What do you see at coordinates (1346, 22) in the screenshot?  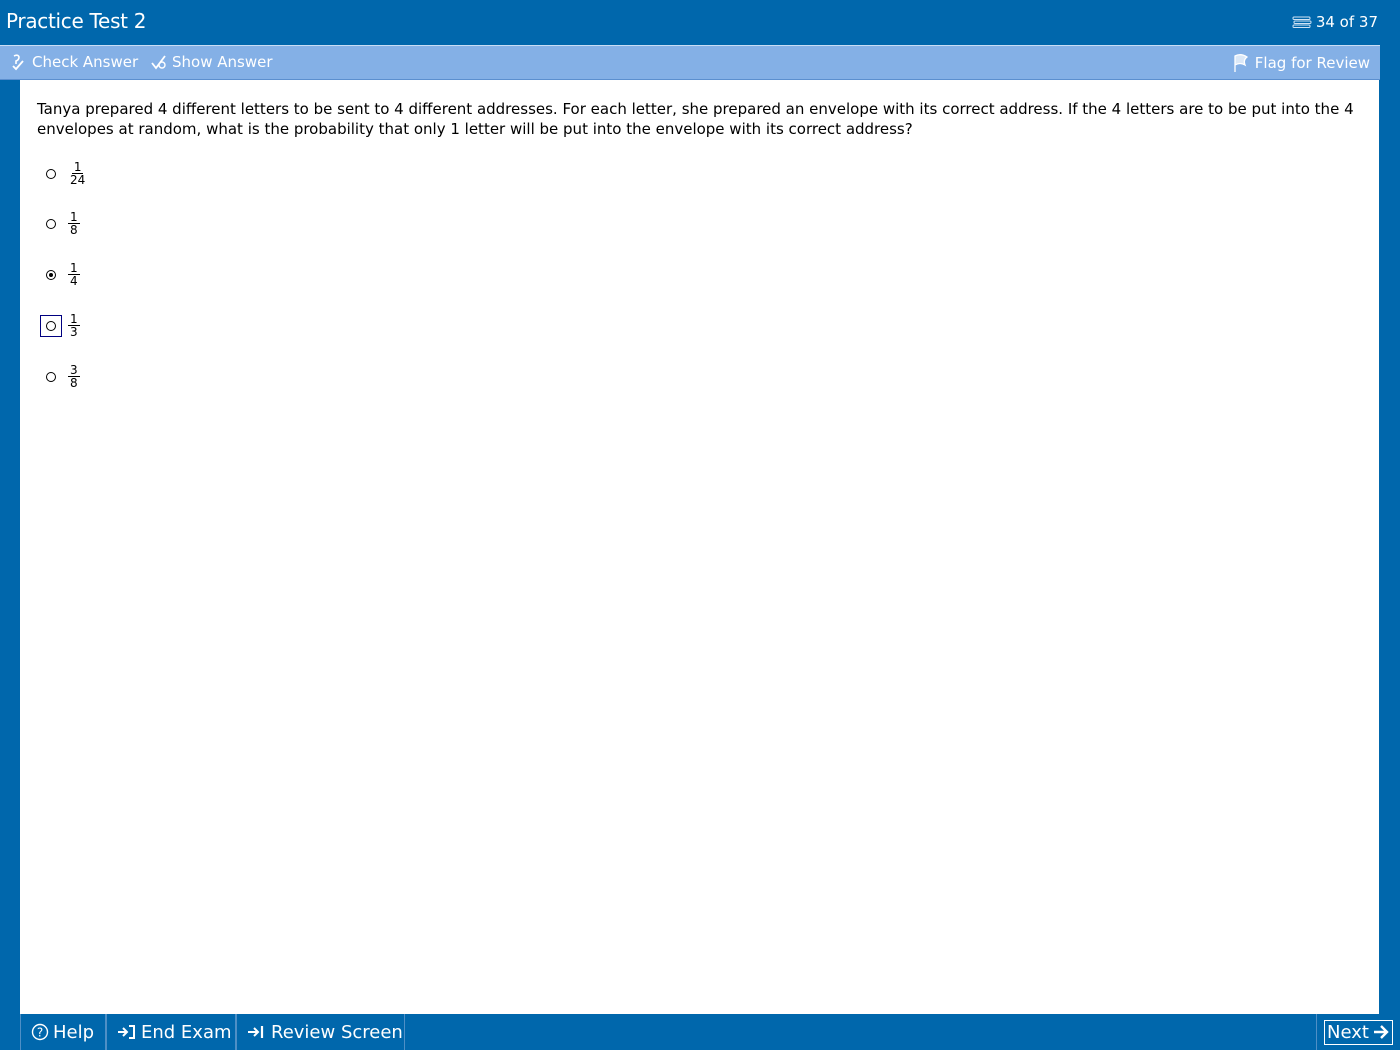 I see `question-counter-text: 34 of 37` at bounding box center [1346, 22].